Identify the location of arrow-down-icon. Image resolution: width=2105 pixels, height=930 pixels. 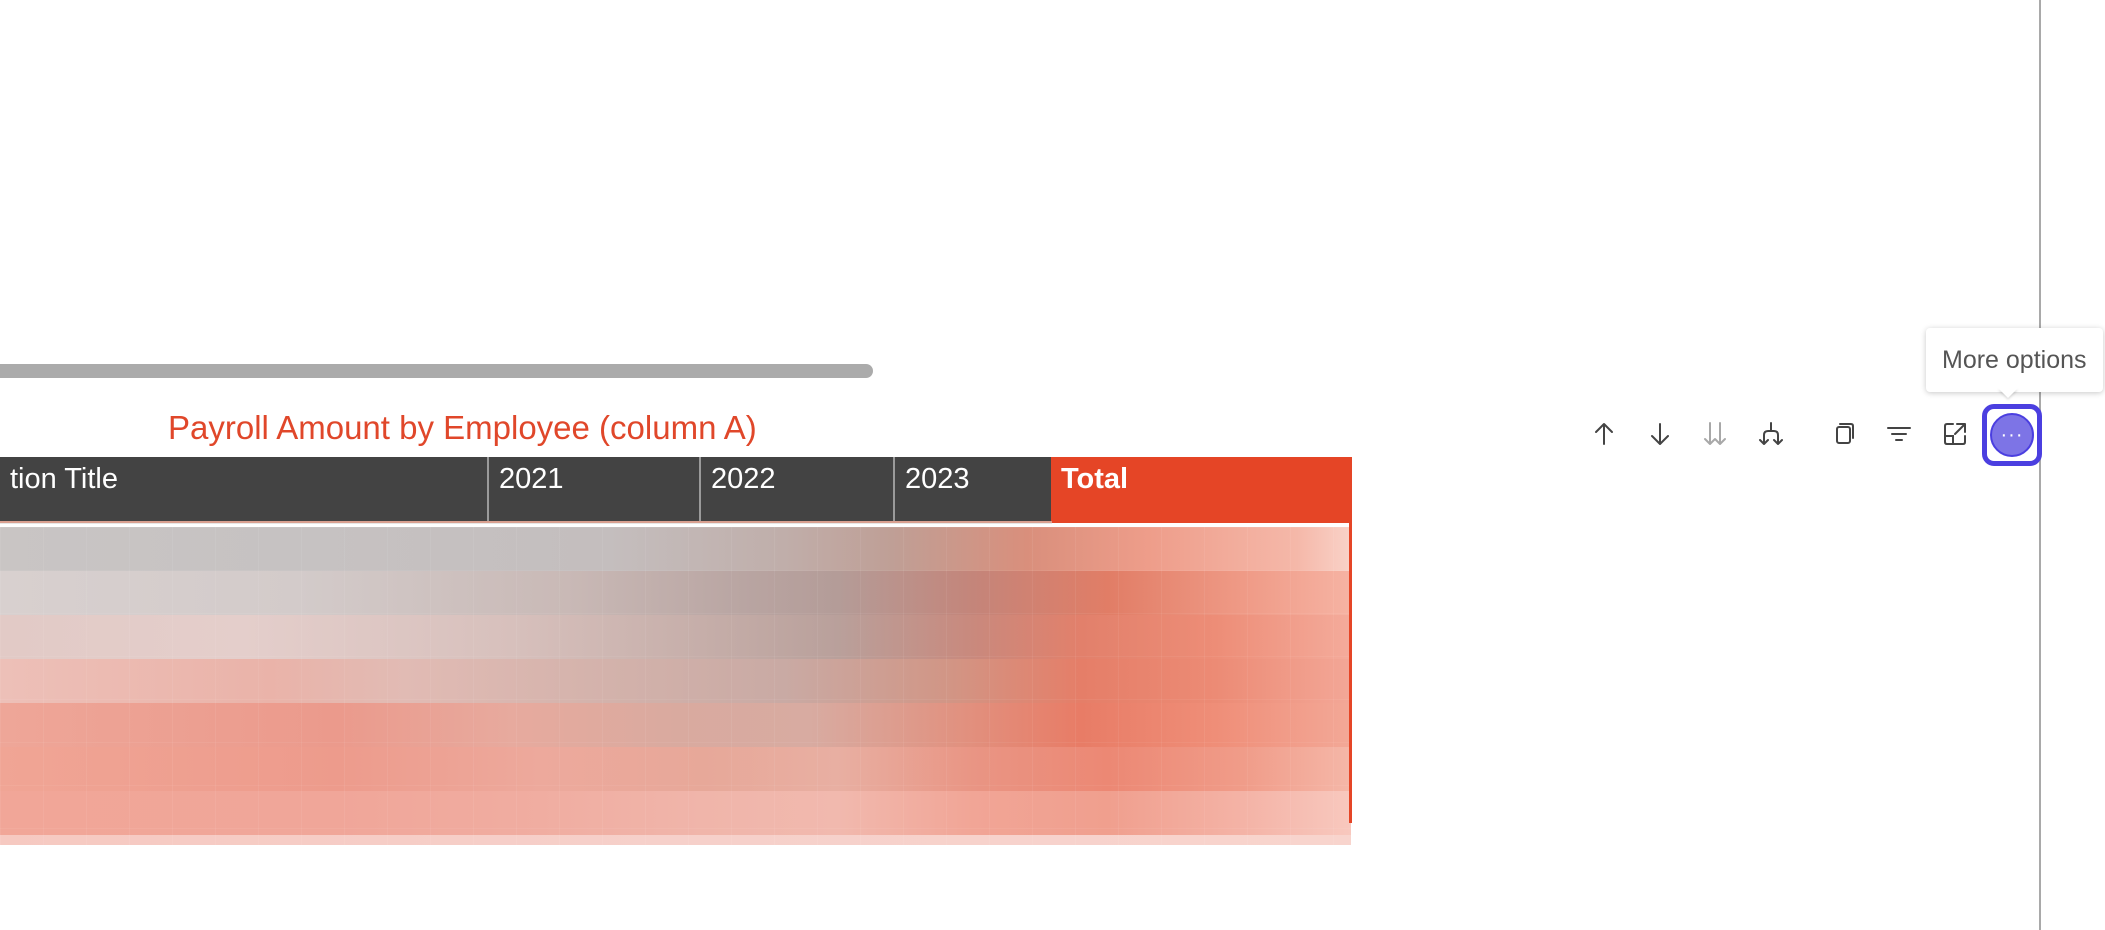
(1660, 434).